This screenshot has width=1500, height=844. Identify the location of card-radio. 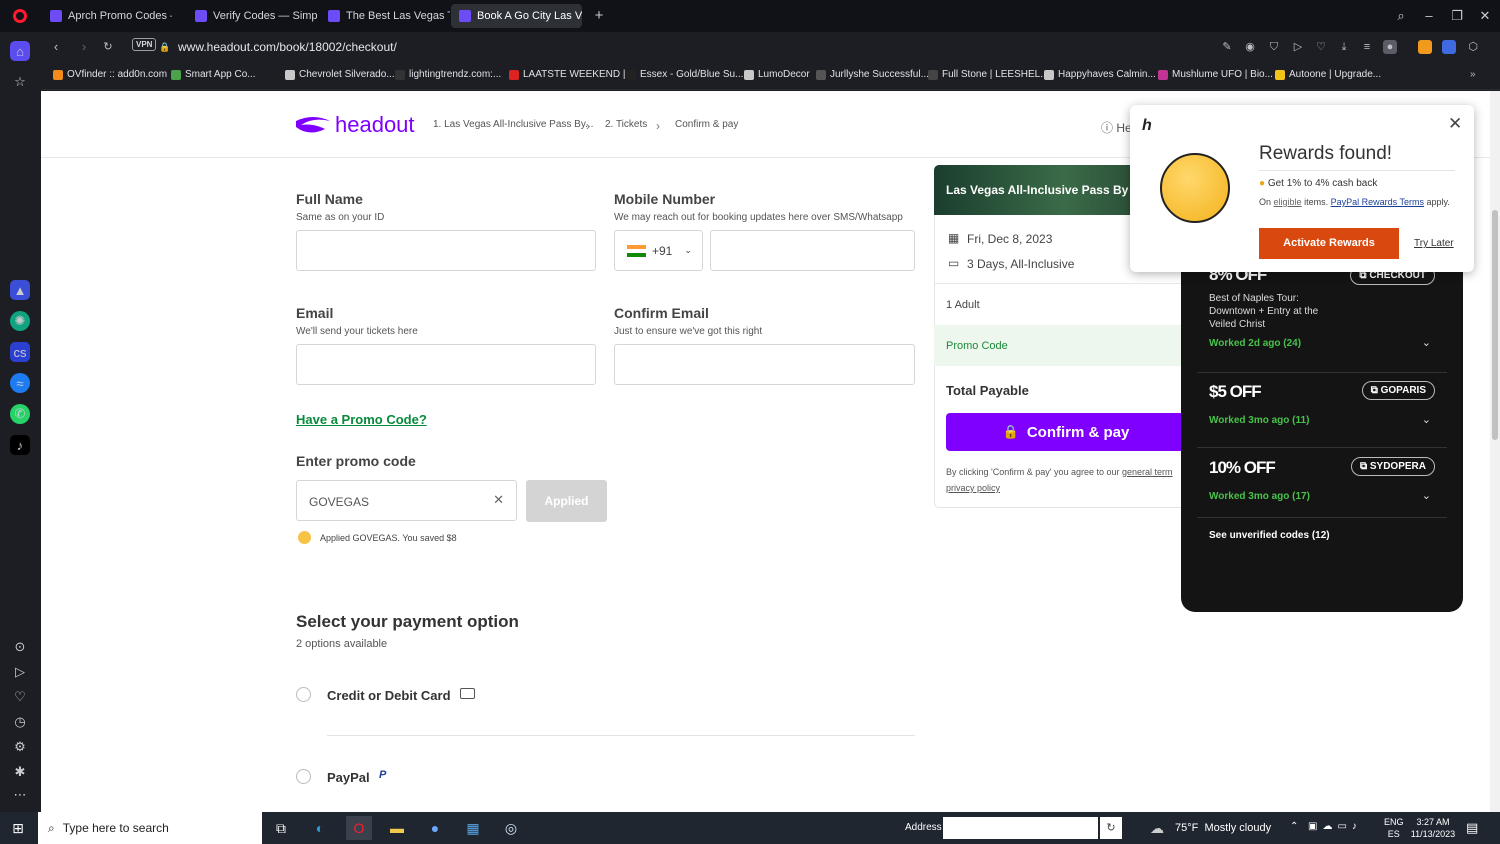
(303, 694).